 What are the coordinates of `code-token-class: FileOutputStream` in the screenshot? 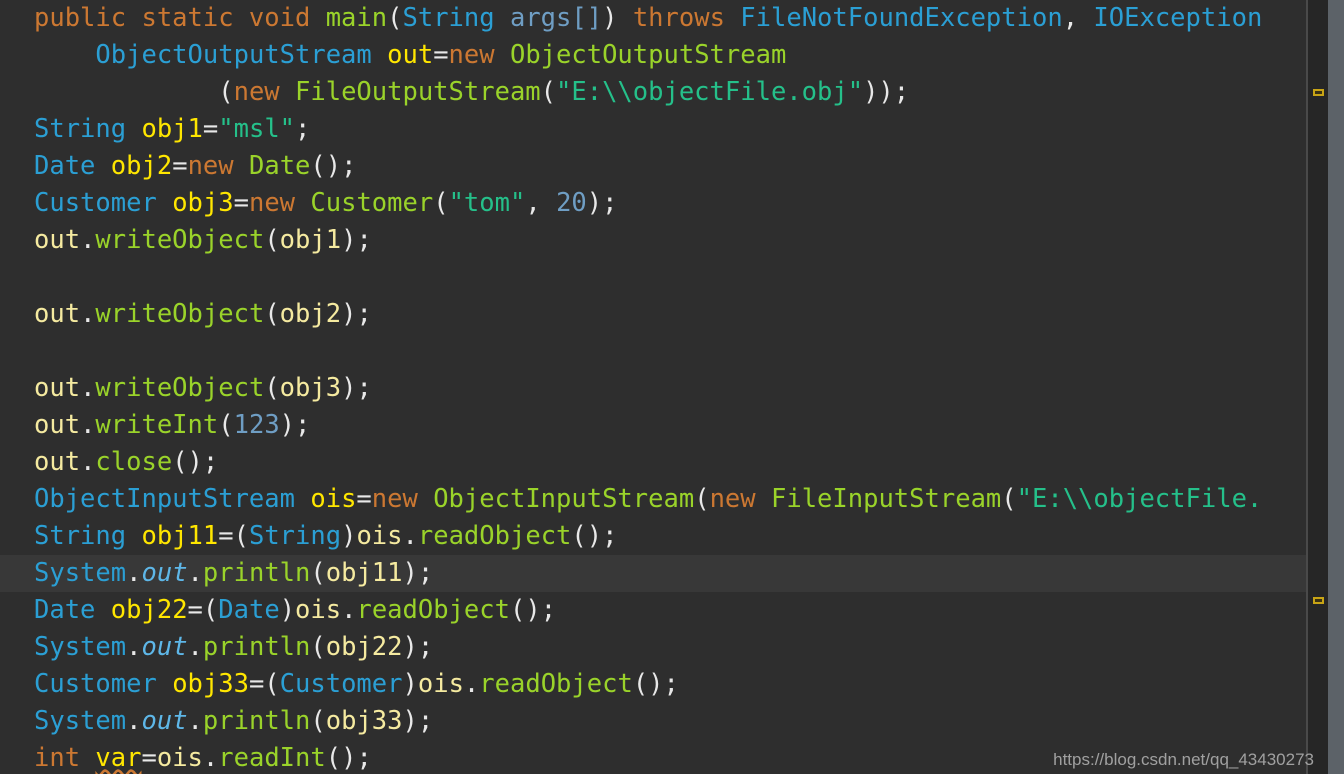 It's located at (418, 92).